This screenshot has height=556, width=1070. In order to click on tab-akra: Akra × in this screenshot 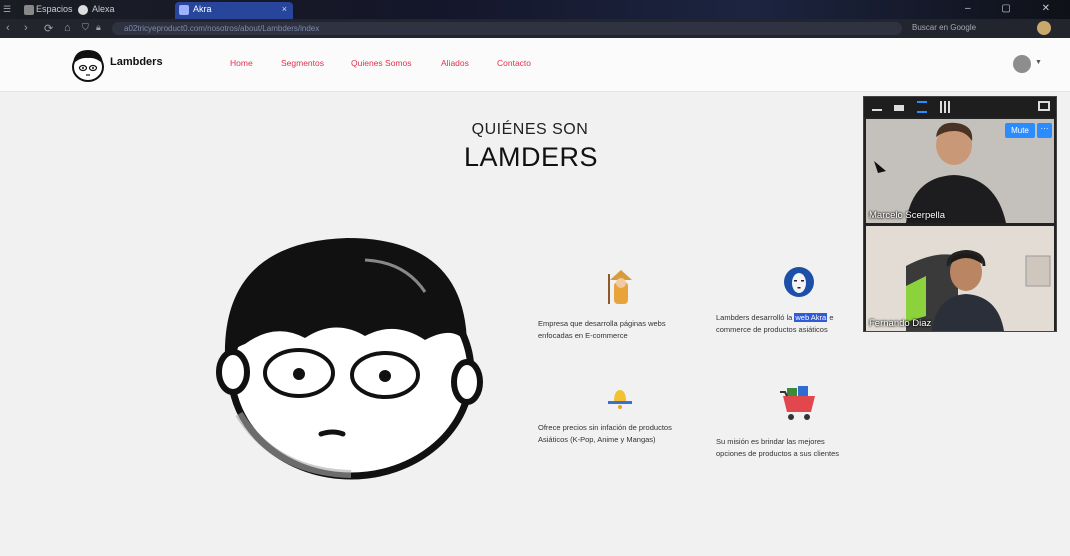, I will do `click(234, 10)`.